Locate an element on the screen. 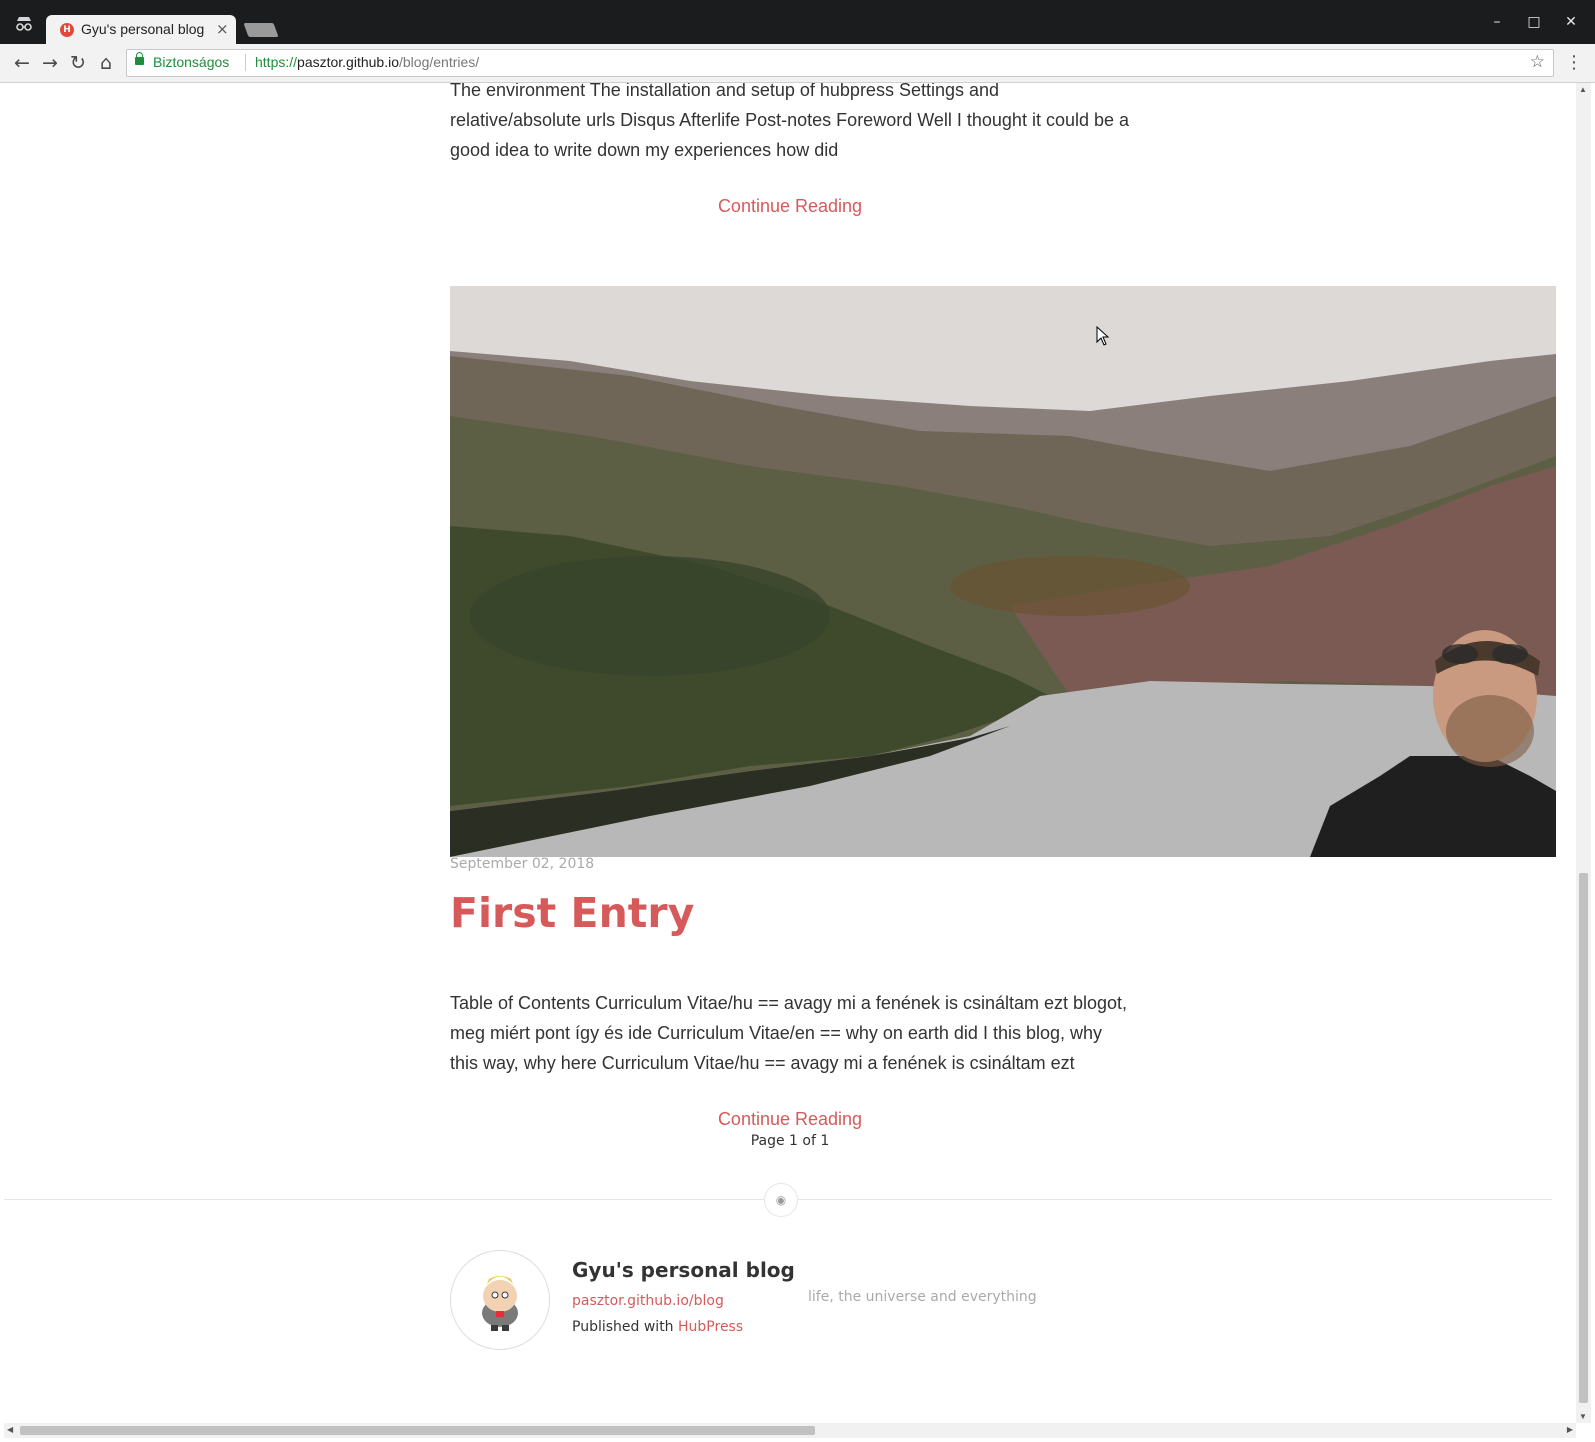  url-host: pasztor.github.io is located at coordinates (348, 62).